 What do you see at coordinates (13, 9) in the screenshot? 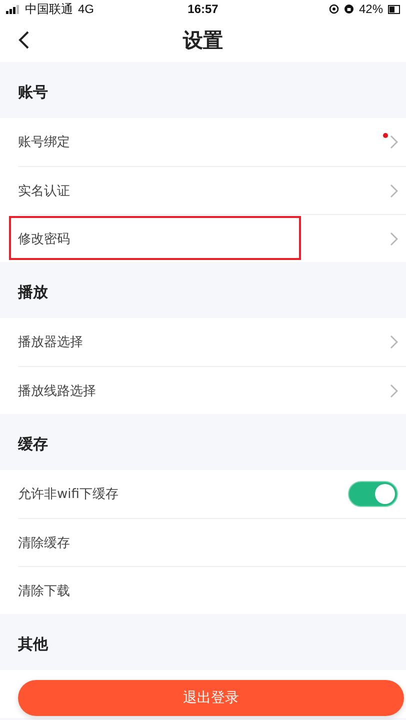
I see `signal-icon` at bounding box center [13, 9].